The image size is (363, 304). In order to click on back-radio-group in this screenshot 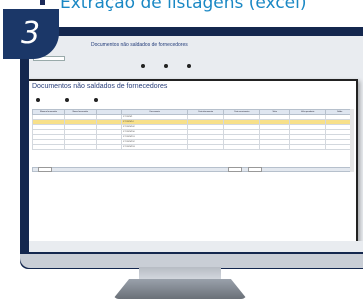, I will do `click(166, 66)`.